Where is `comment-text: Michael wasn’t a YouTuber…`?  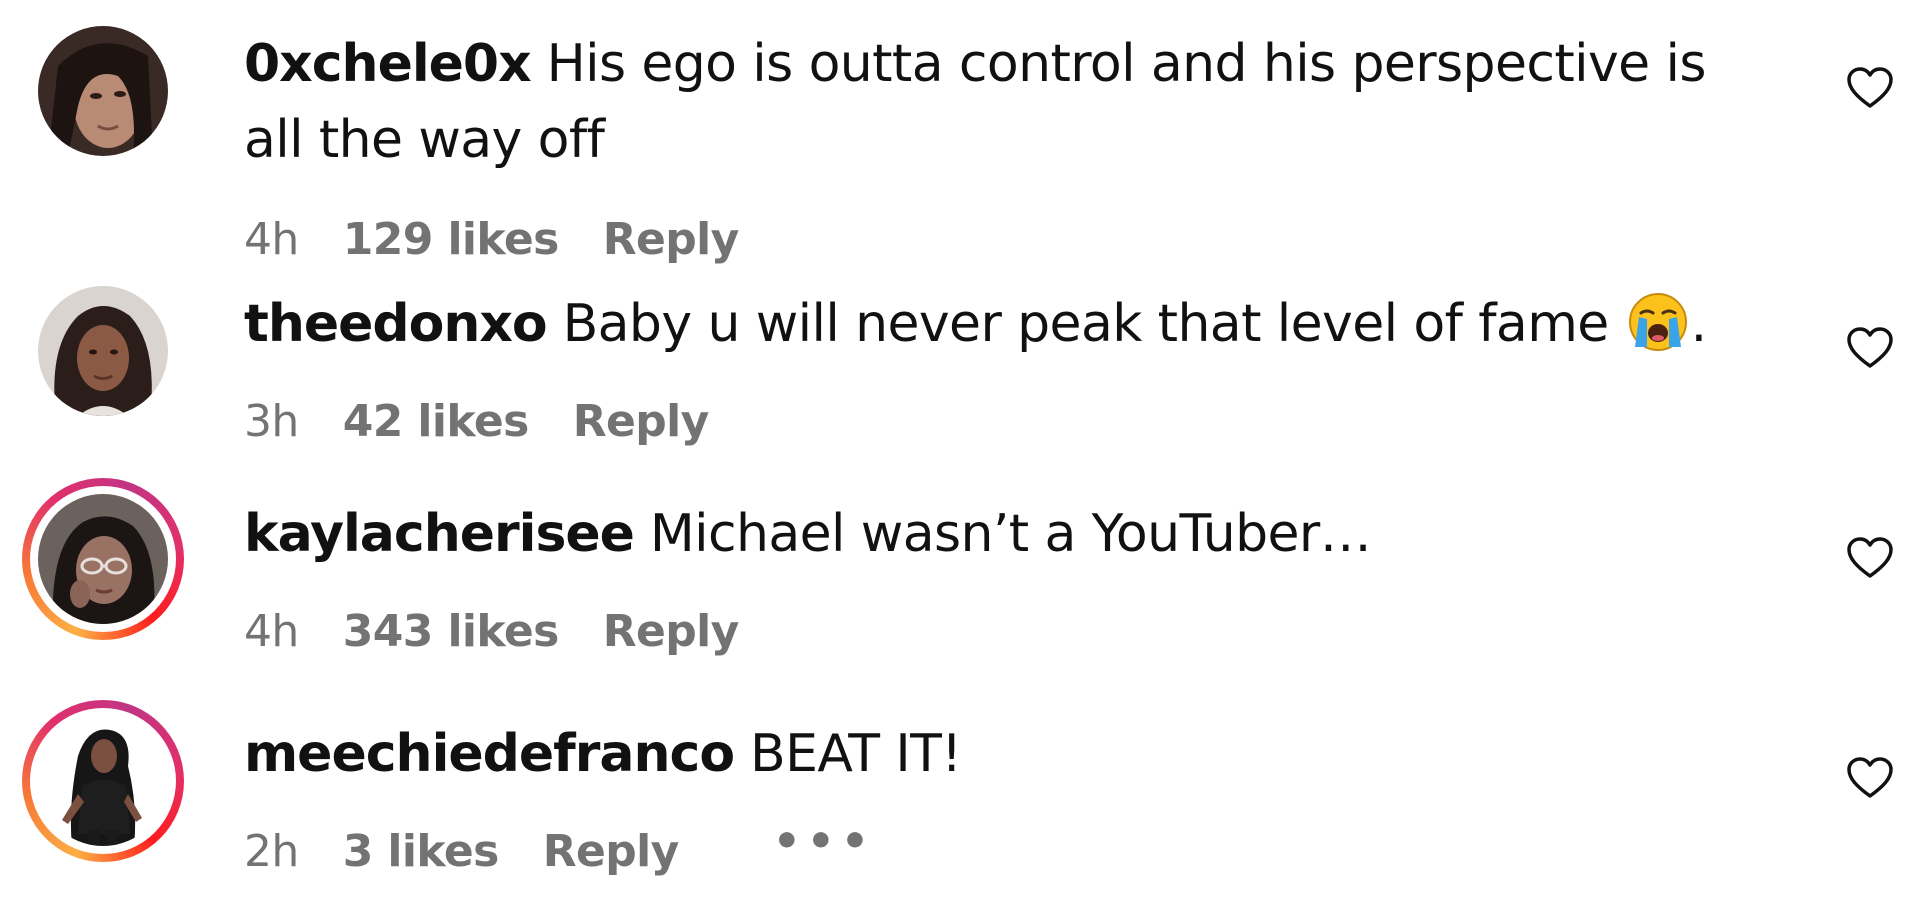 comment-text: Michael wasn’t a YouTuber… is located at coordinates (1010, 534).